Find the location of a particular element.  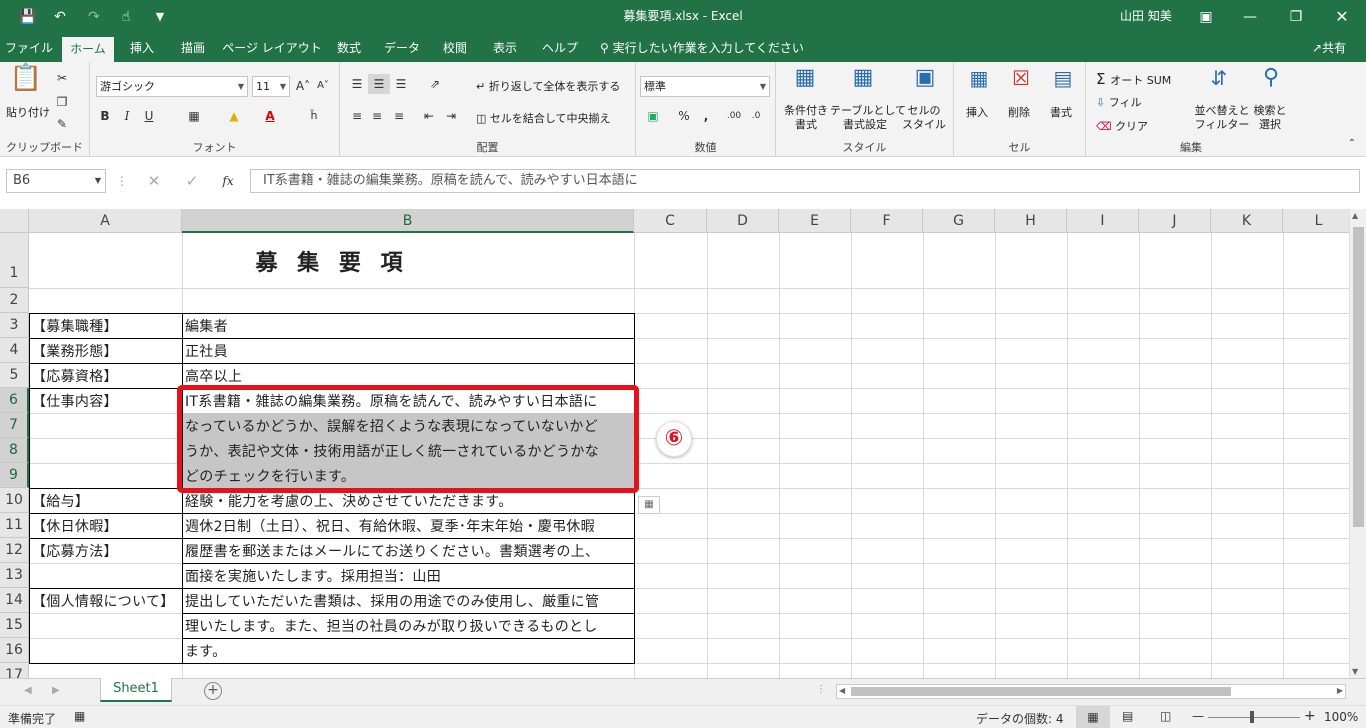

cell-a4: 【業務形態】 is located at coordinates (105, 351).